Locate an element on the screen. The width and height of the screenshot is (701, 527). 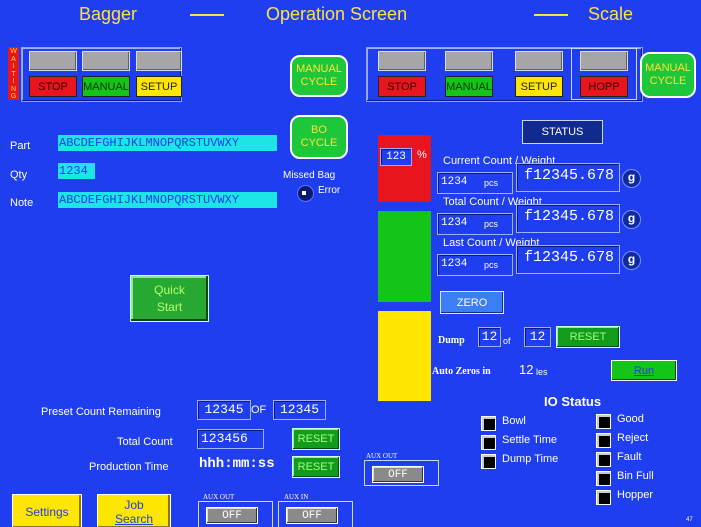
qty-field: 1234 is located at coordinates (76, 171).